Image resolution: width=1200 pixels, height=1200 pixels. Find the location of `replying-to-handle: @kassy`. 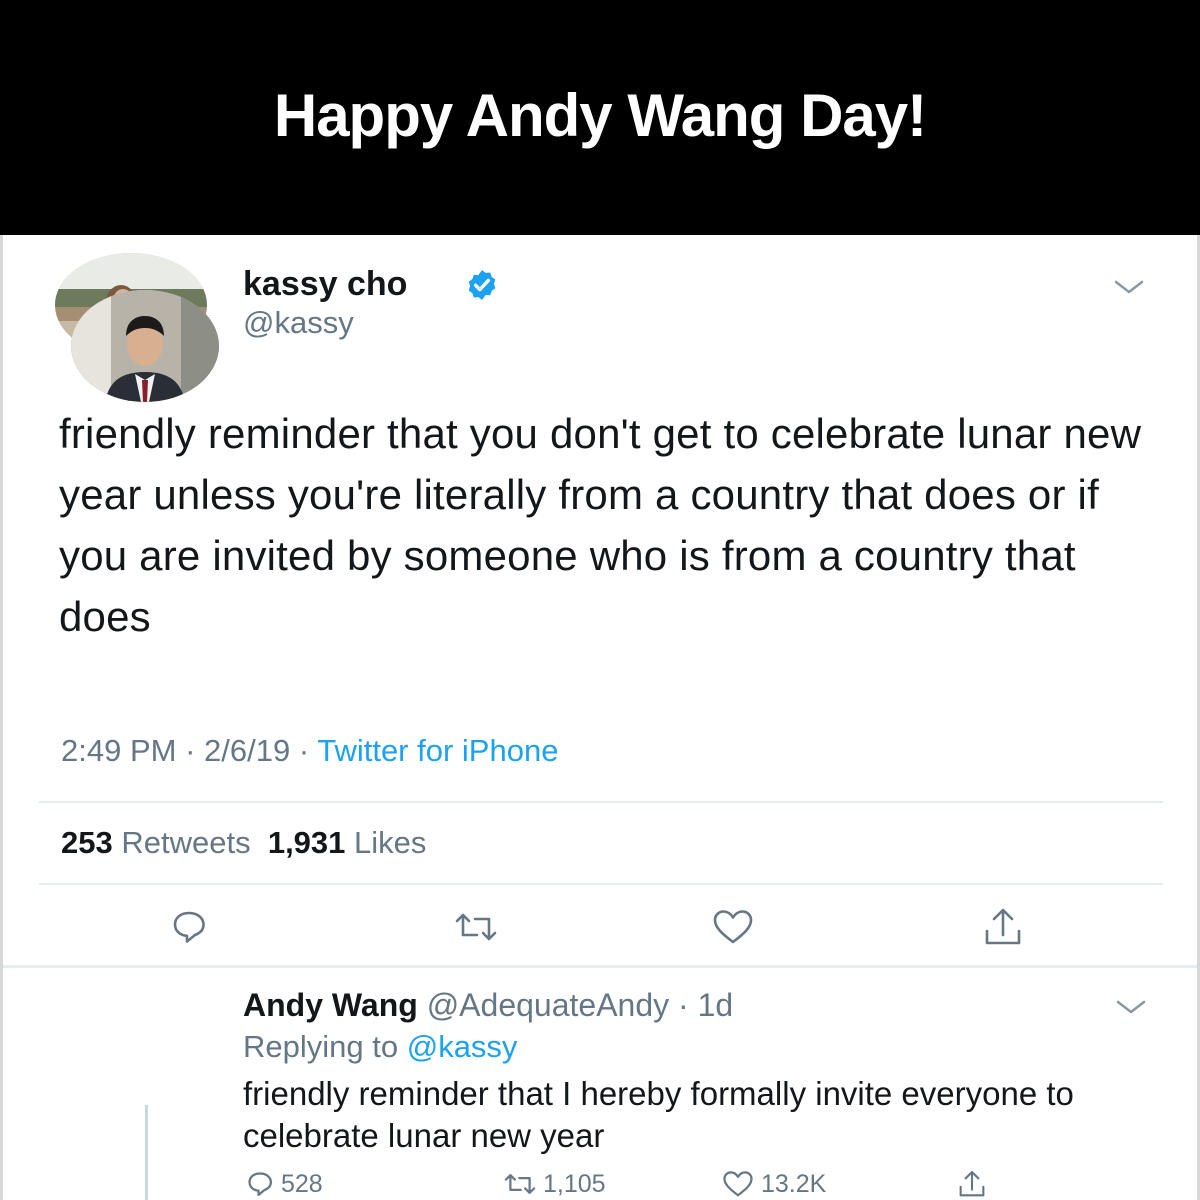

replying-to-handle: @kassy is located at coordinates (462, 1046).